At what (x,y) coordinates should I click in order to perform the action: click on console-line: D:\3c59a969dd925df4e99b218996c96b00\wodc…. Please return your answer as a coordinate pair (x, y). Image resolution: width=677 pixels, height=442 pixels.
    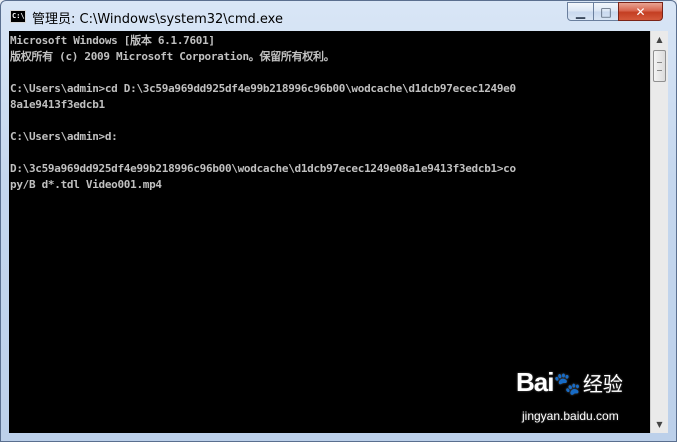
    Looking at the image, I should click on (263, 168).